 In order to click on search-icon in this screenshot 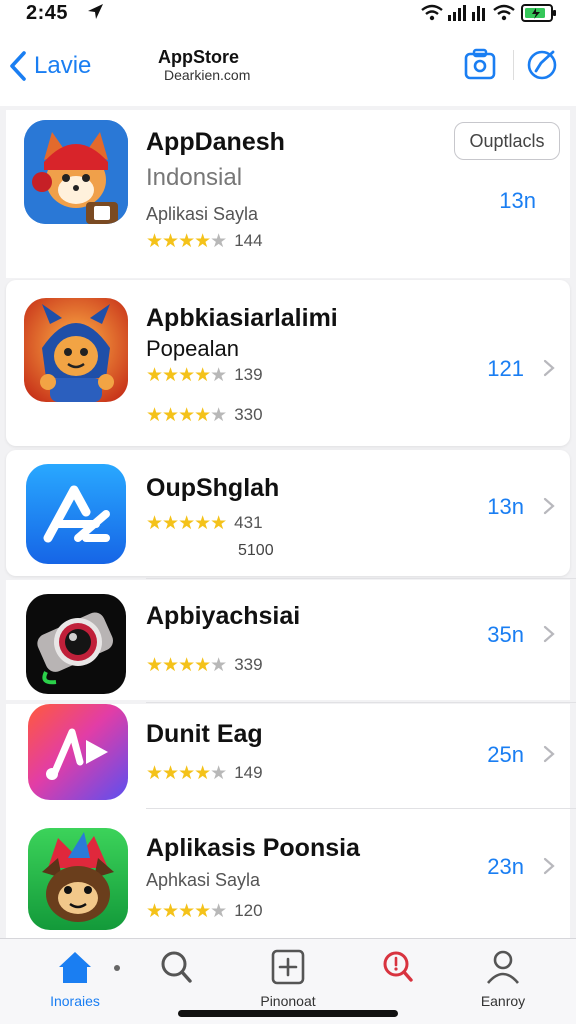, I will do `click(176, 967)`.